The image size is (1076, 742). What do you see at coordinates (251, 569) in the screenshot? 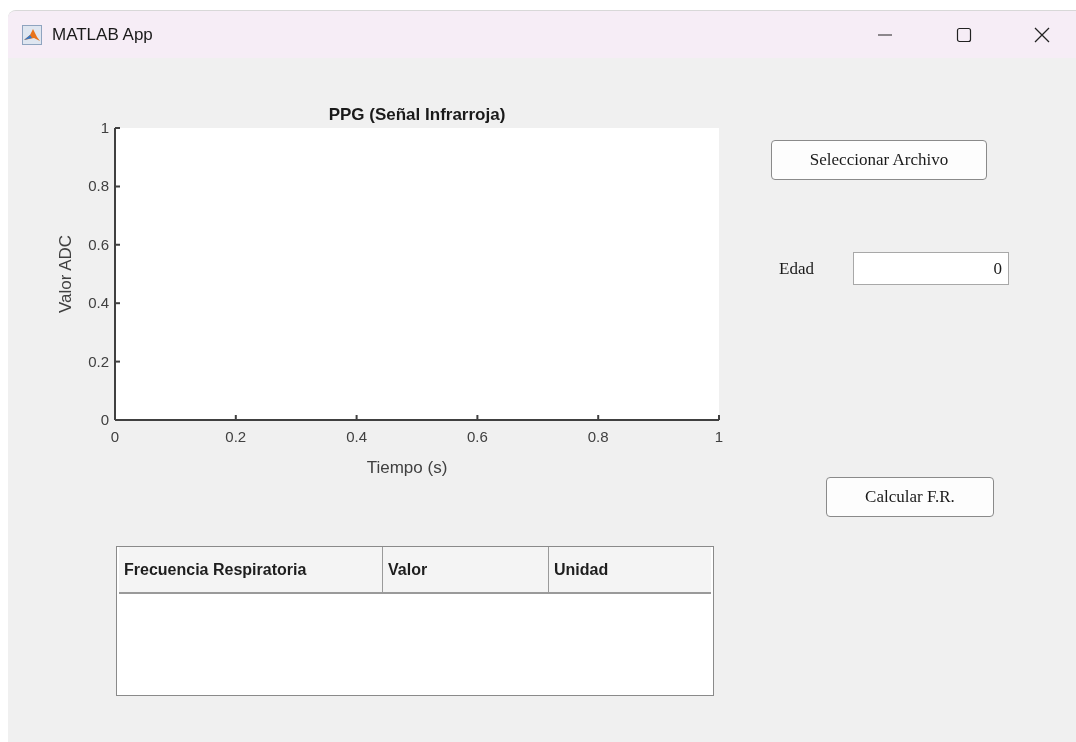
I see `column-header: Frecuencia Respiratoria` at bounding box center [251, 569].